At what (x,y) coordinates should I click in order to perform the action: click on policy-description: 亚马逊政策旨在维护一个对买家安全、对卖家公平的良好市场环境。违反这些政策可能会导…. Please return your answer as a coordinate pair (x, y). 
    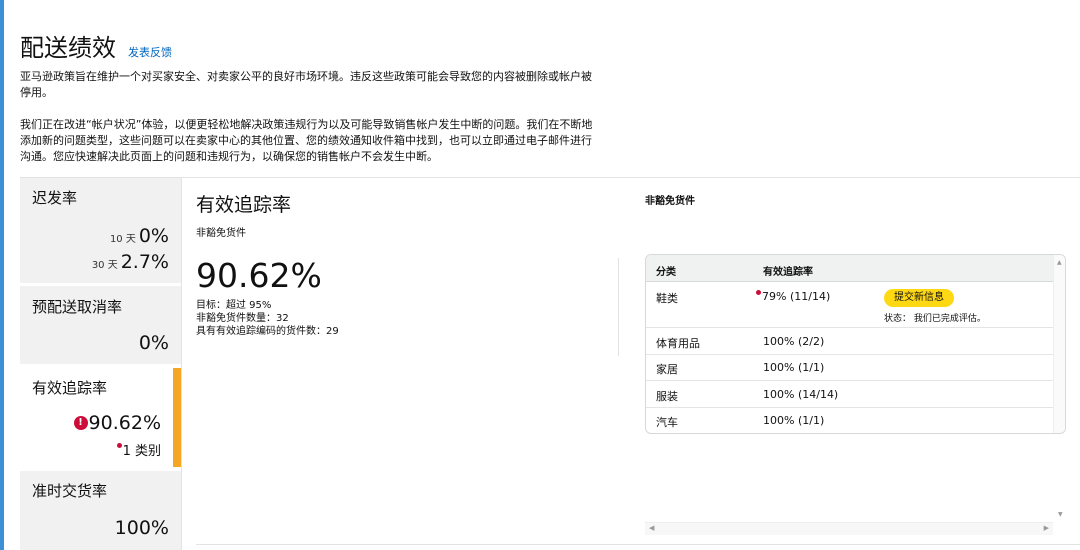
    Looking at the image, I should click on (306, 84).